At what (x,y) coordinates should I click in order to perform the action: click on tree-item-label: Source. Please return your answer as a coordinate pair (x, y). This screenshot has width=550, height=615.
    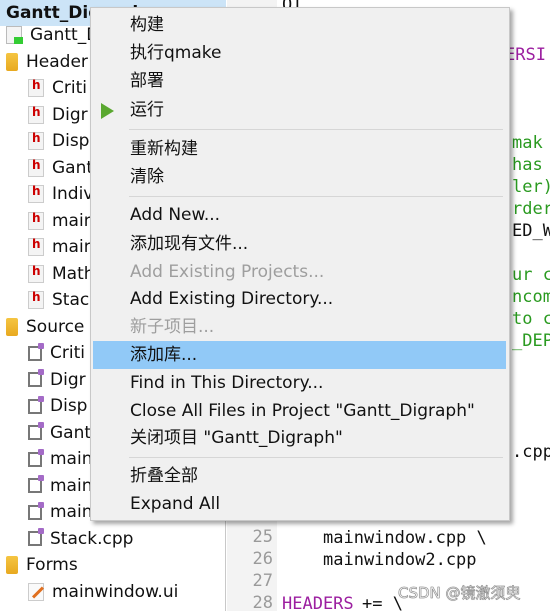
    Looking at the image, I should click on (55, 326).